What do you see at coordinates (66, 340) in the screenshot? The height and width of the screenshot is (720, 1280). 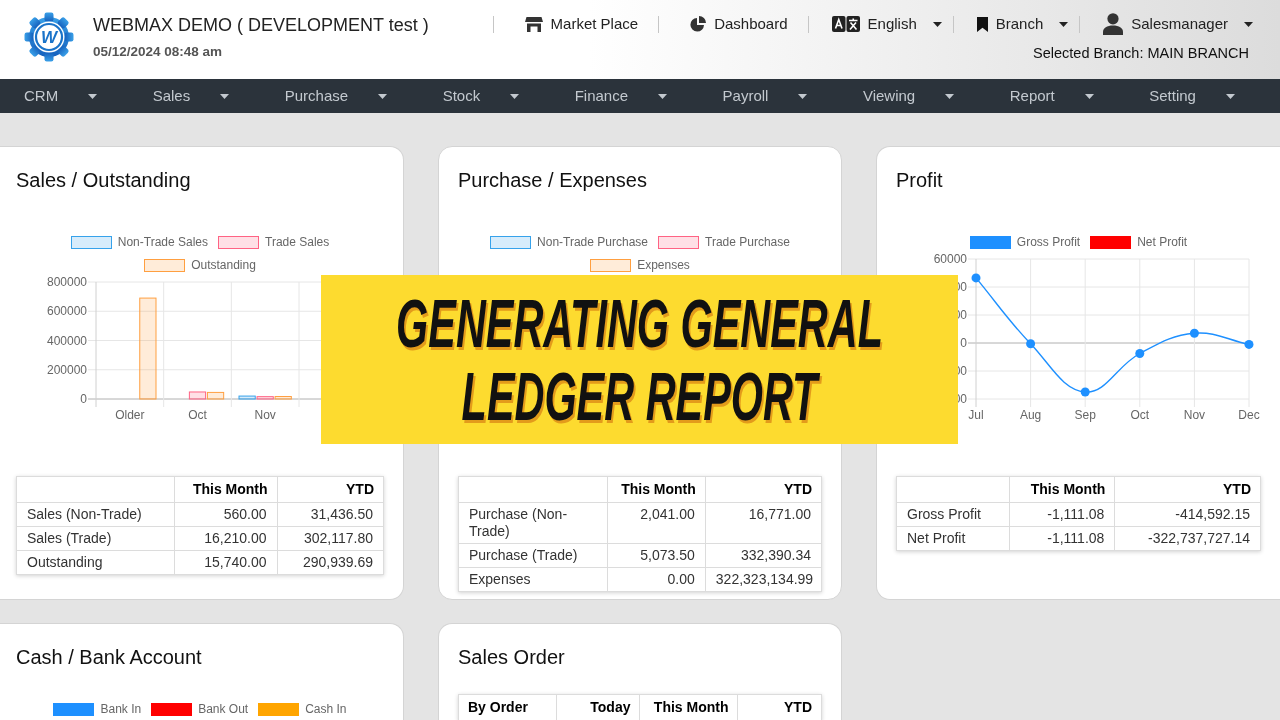 I see `axis-label: 400000` at bounding box center [66, 340].